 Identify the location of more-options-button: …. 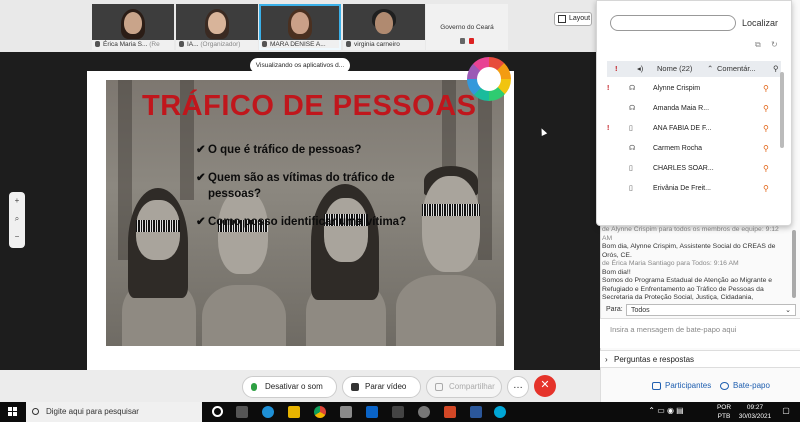
(518, 387).